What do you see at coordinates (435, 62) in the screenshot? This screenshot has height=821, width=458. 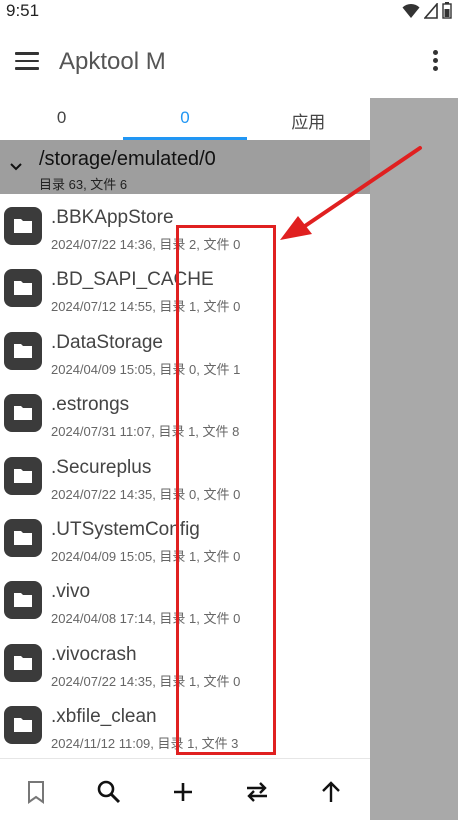 I see `more-vert-icon` at bounding box center [435, 62].